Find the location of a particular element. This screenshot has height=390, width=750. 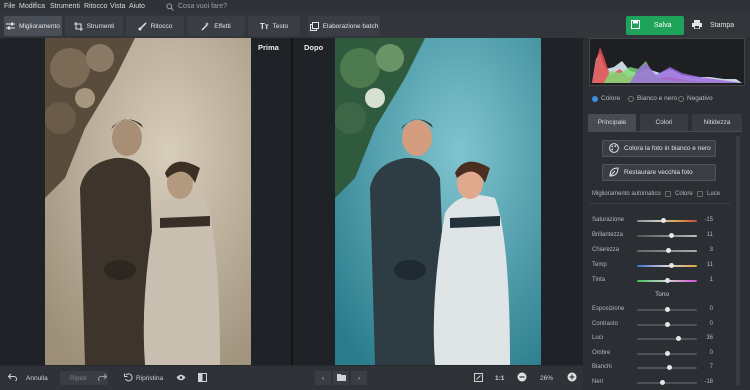

auto-enhance-label: Miglioramento automatico is located at coordinates (626, 194).